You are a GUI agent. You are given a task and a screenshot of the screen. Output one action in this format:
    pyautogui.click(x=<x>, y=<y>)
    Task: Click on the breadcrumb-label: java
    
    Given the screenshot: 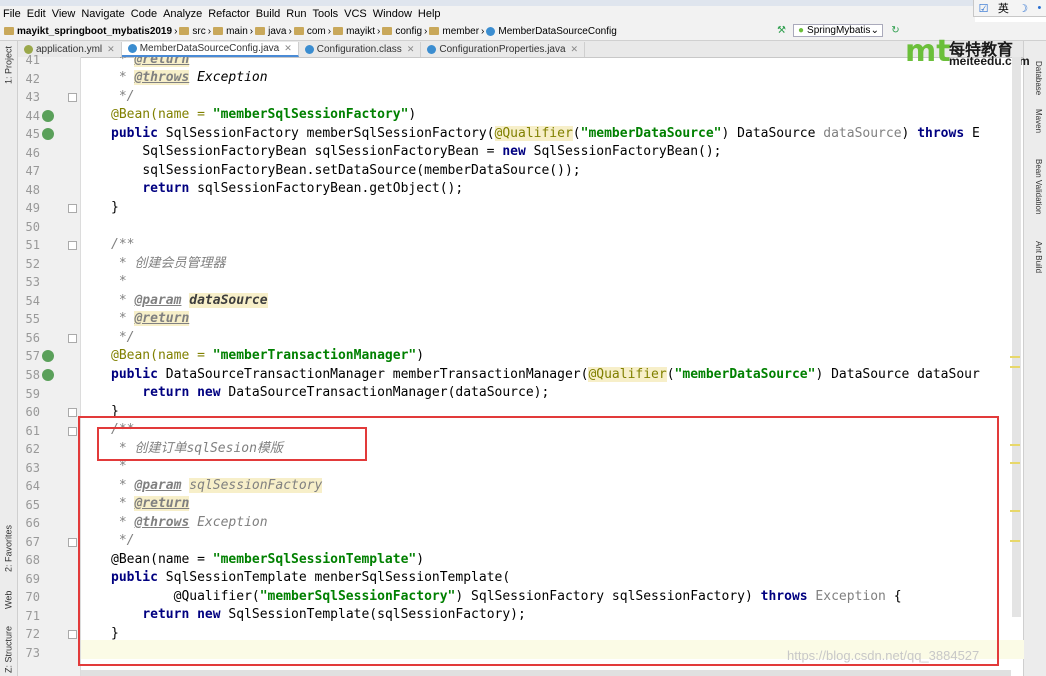 What is the action you would take?
    pyautogui.click(x=277, y=31)
    